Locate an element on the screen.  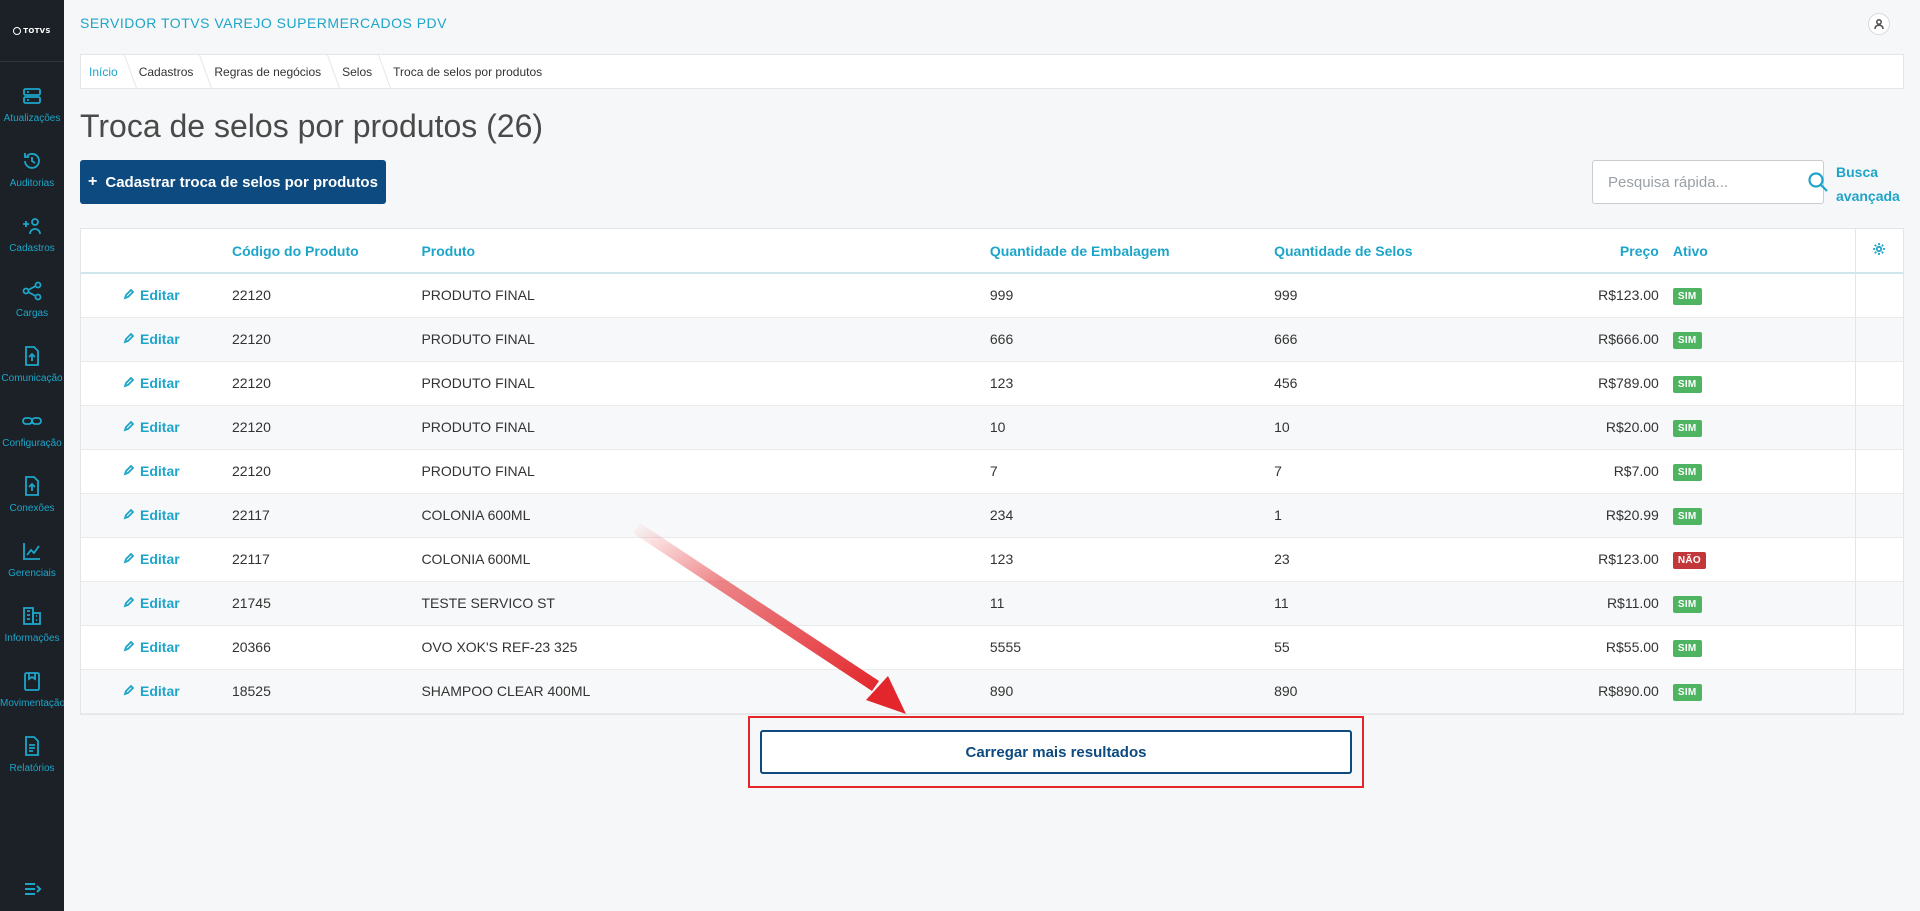
sidebar-item-gerenciais: Gerenciais is located at coordinates (32, 559).